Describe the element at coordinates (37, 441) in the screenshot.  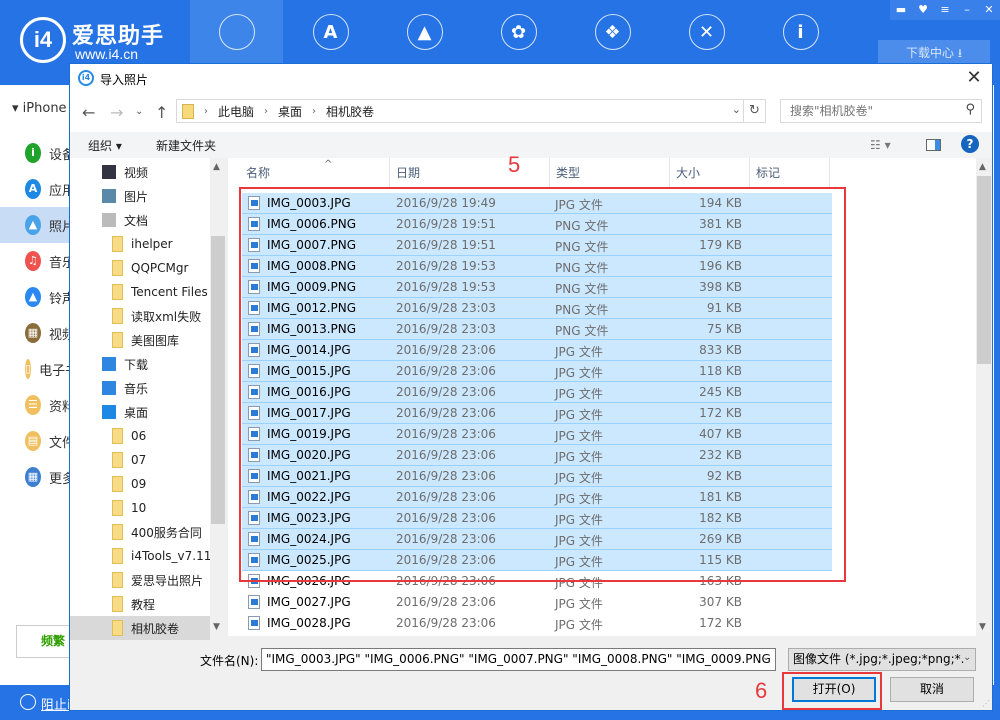
I see `sidebar-item: ▤ 文件` at that location.